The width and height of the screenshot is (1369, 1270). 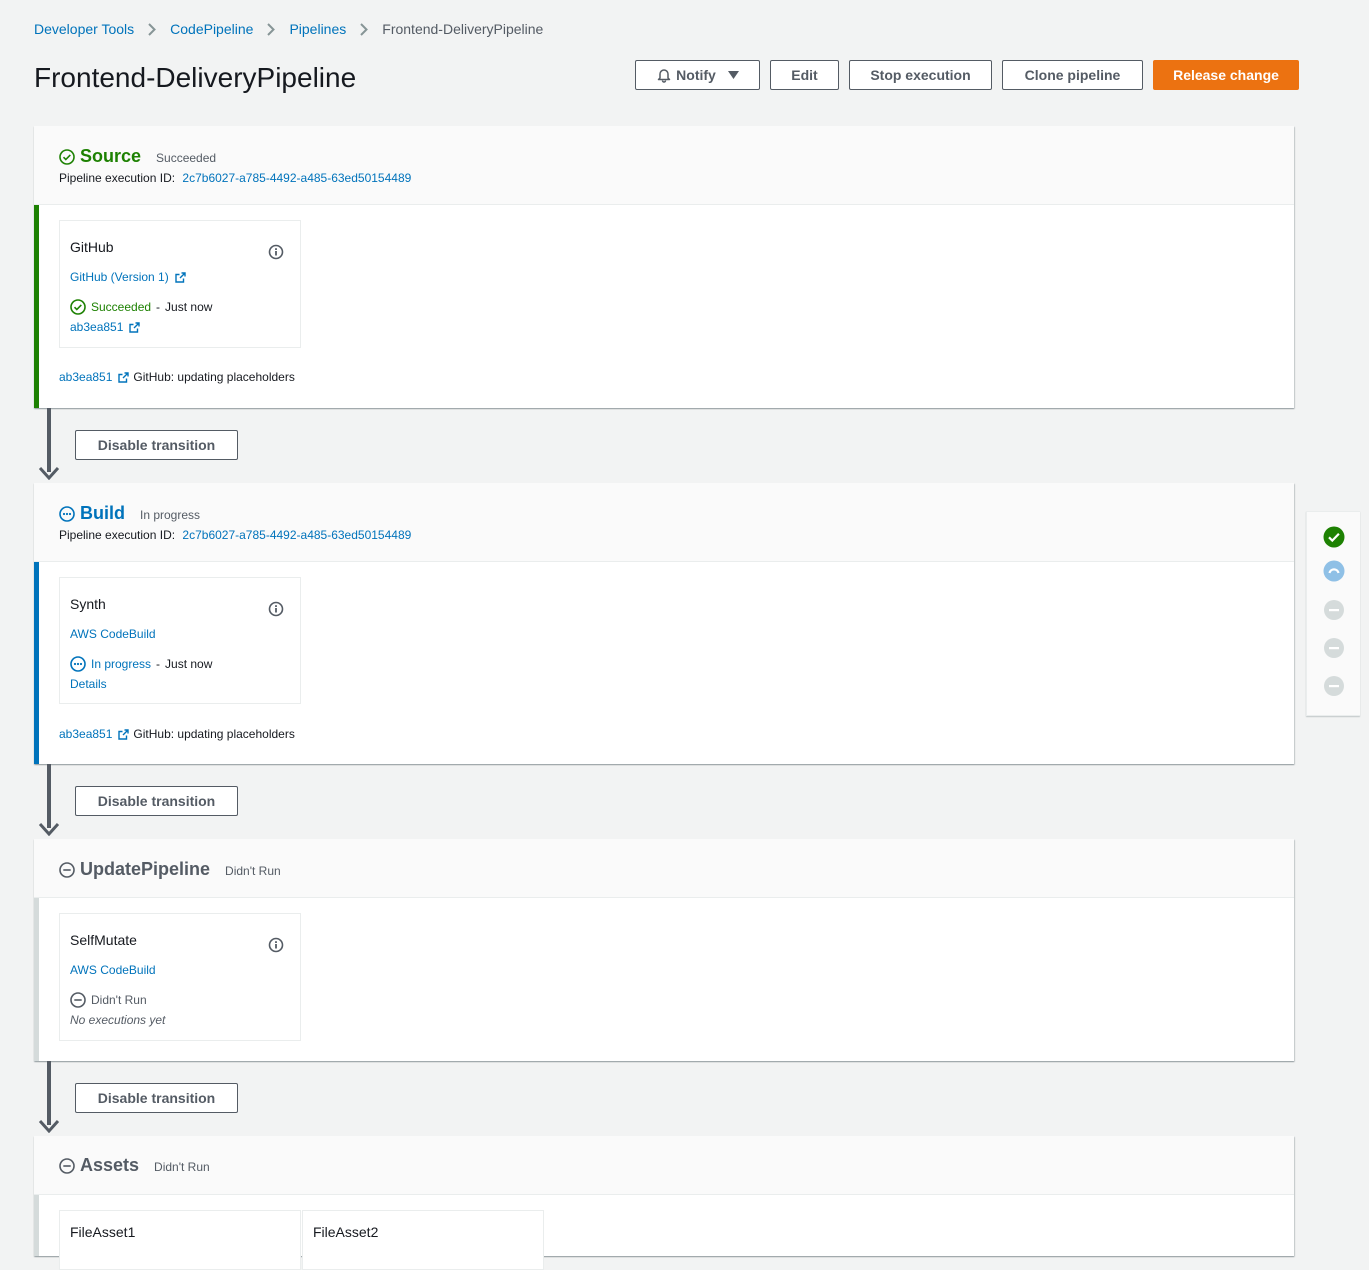 I want to click on breadcrumb-current: Frontend-DeliveryPipeline, so click(x=463, y=29).